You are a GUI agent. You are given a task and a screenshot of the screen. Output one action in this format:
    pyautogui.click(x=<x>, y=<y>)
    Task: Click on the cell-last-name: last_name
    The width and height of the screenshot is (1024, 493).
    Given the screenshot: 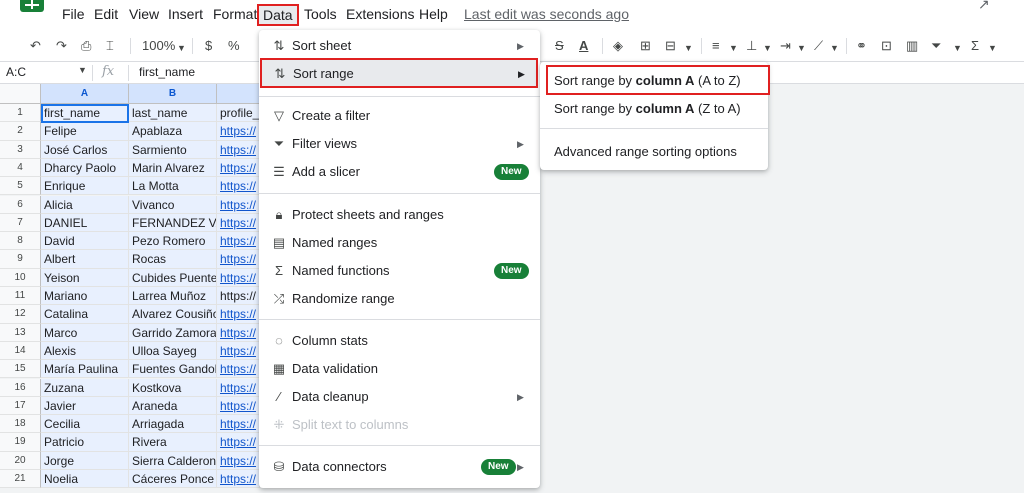 What is the action you would take?
    pyautogui.click(x=173, y=113)
    